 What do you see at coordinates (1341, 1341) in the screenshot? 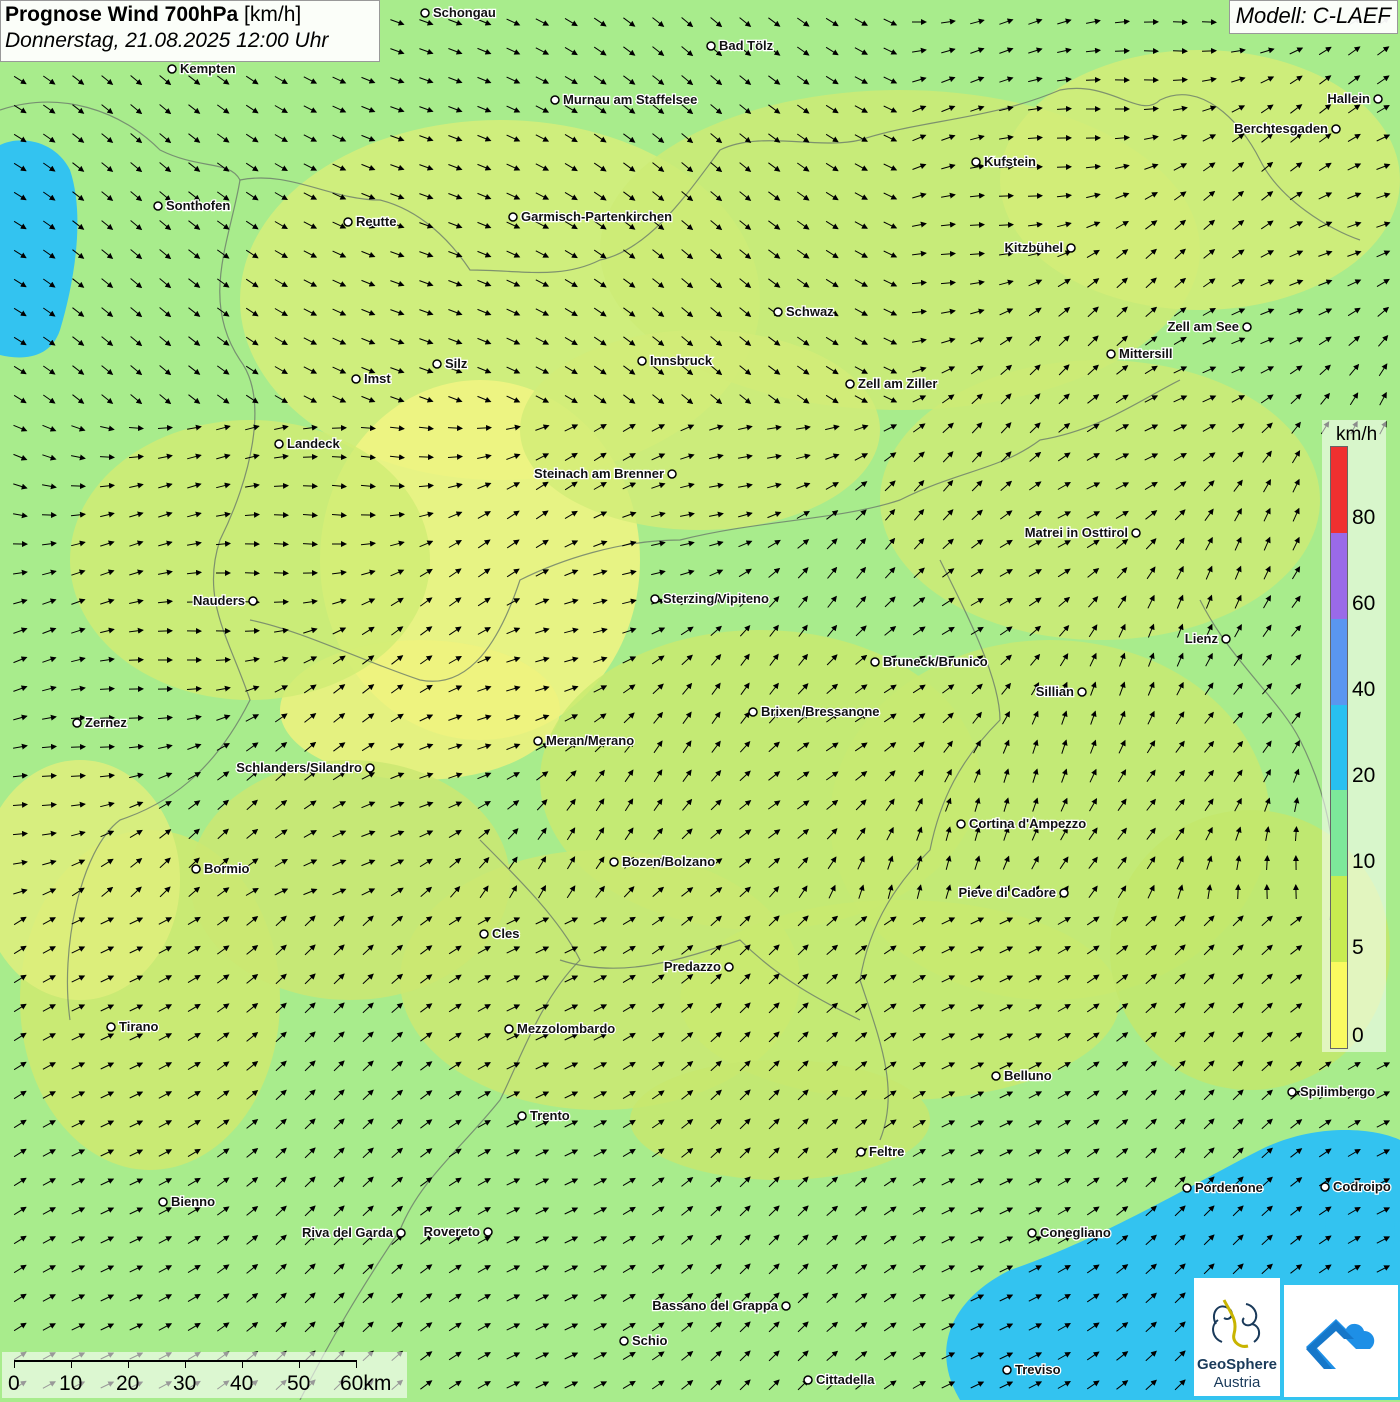
I see `app-logo` at bounding box center [1341, 1341].